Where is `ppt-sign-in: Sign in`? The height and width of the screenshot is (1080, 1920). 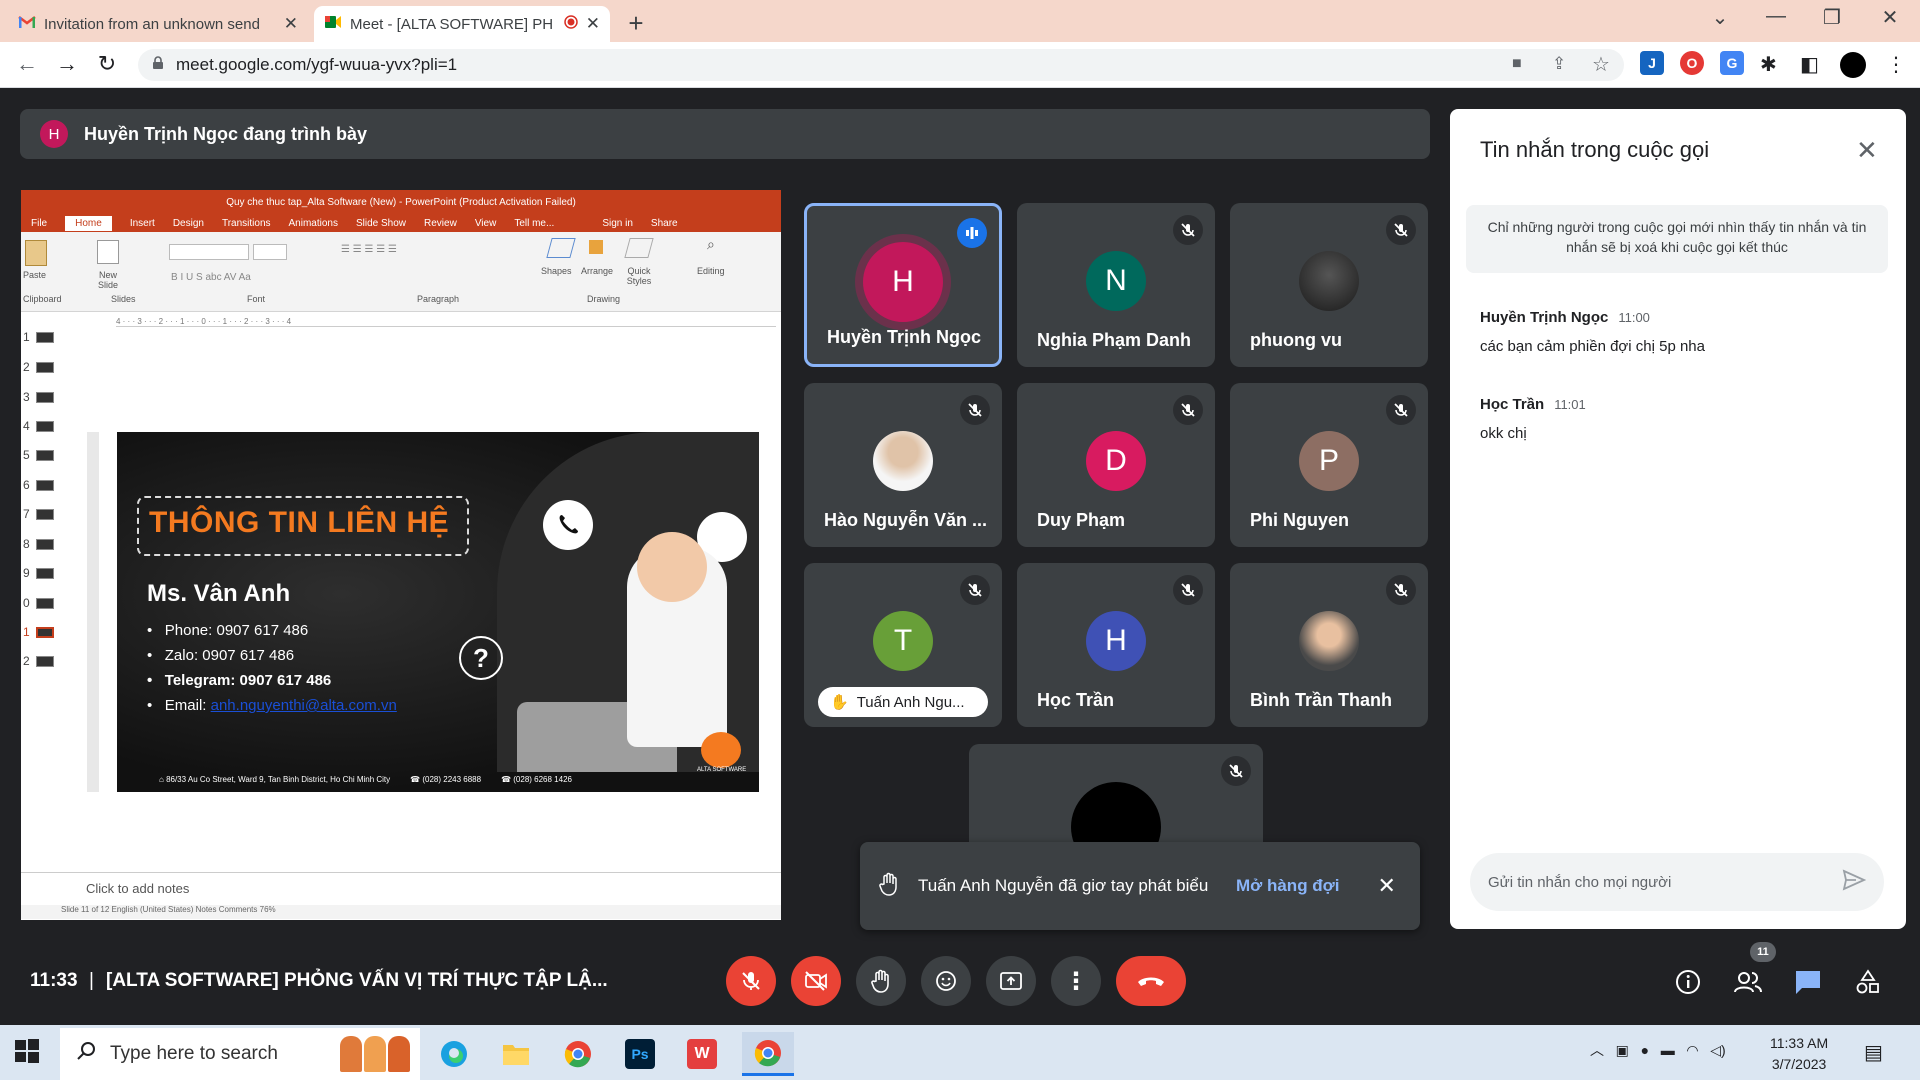
ppt-sign-in: Sign in is located at coordinates (617, 223).